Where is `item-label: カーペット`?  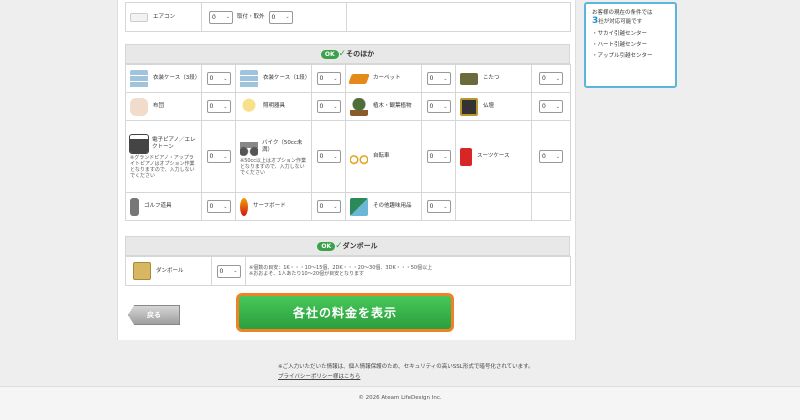 item-label: カーペット is located at coordinates (387, 78).